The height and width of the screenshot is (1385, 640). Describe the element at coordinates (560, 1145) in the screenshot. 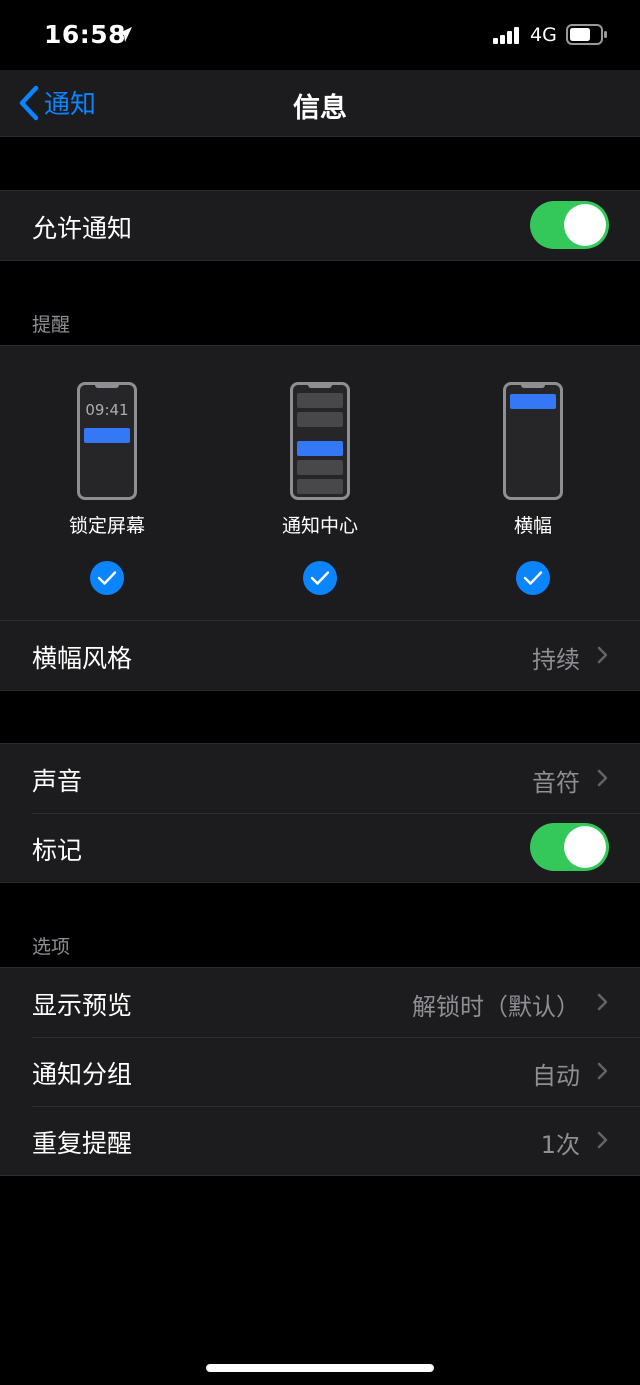

I see `repeat-alerts-value: 1次` at that location.